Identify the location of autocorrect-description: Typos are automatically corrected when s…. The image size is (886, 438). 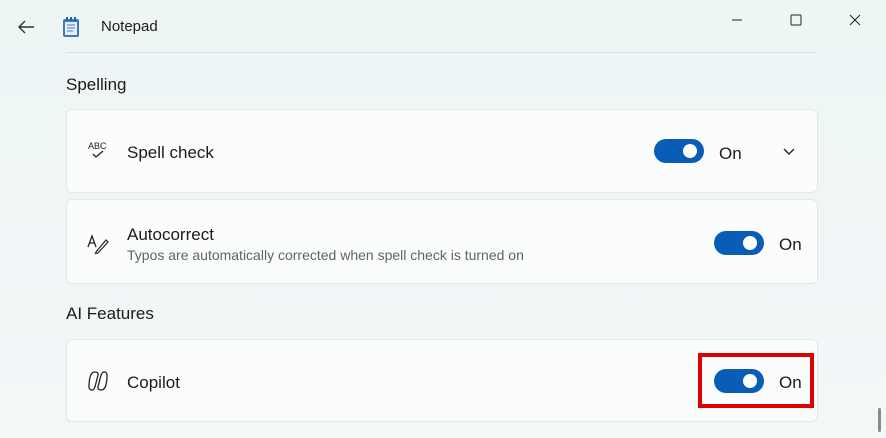
(325, 255).